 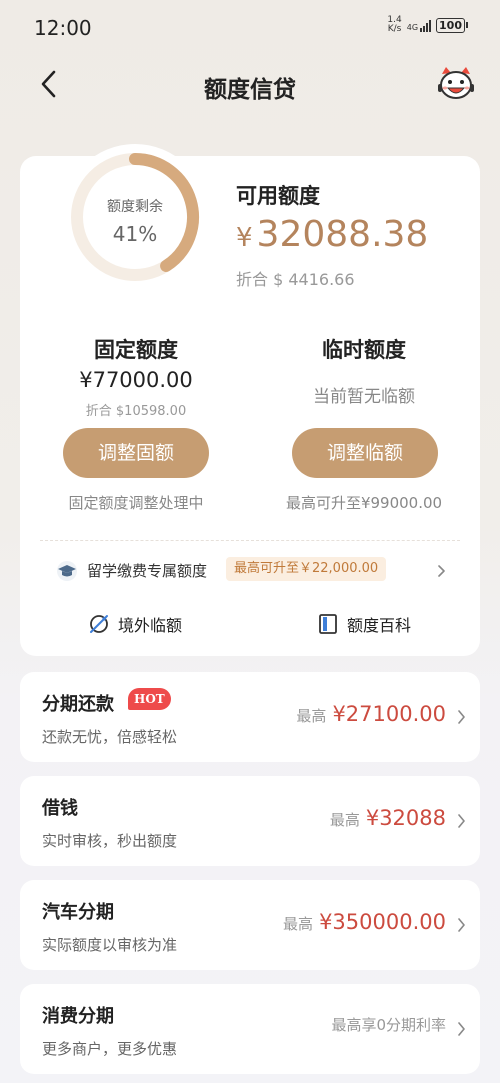 I want to click on available-credit-title: 可用额度, so click(x=278, y=196).